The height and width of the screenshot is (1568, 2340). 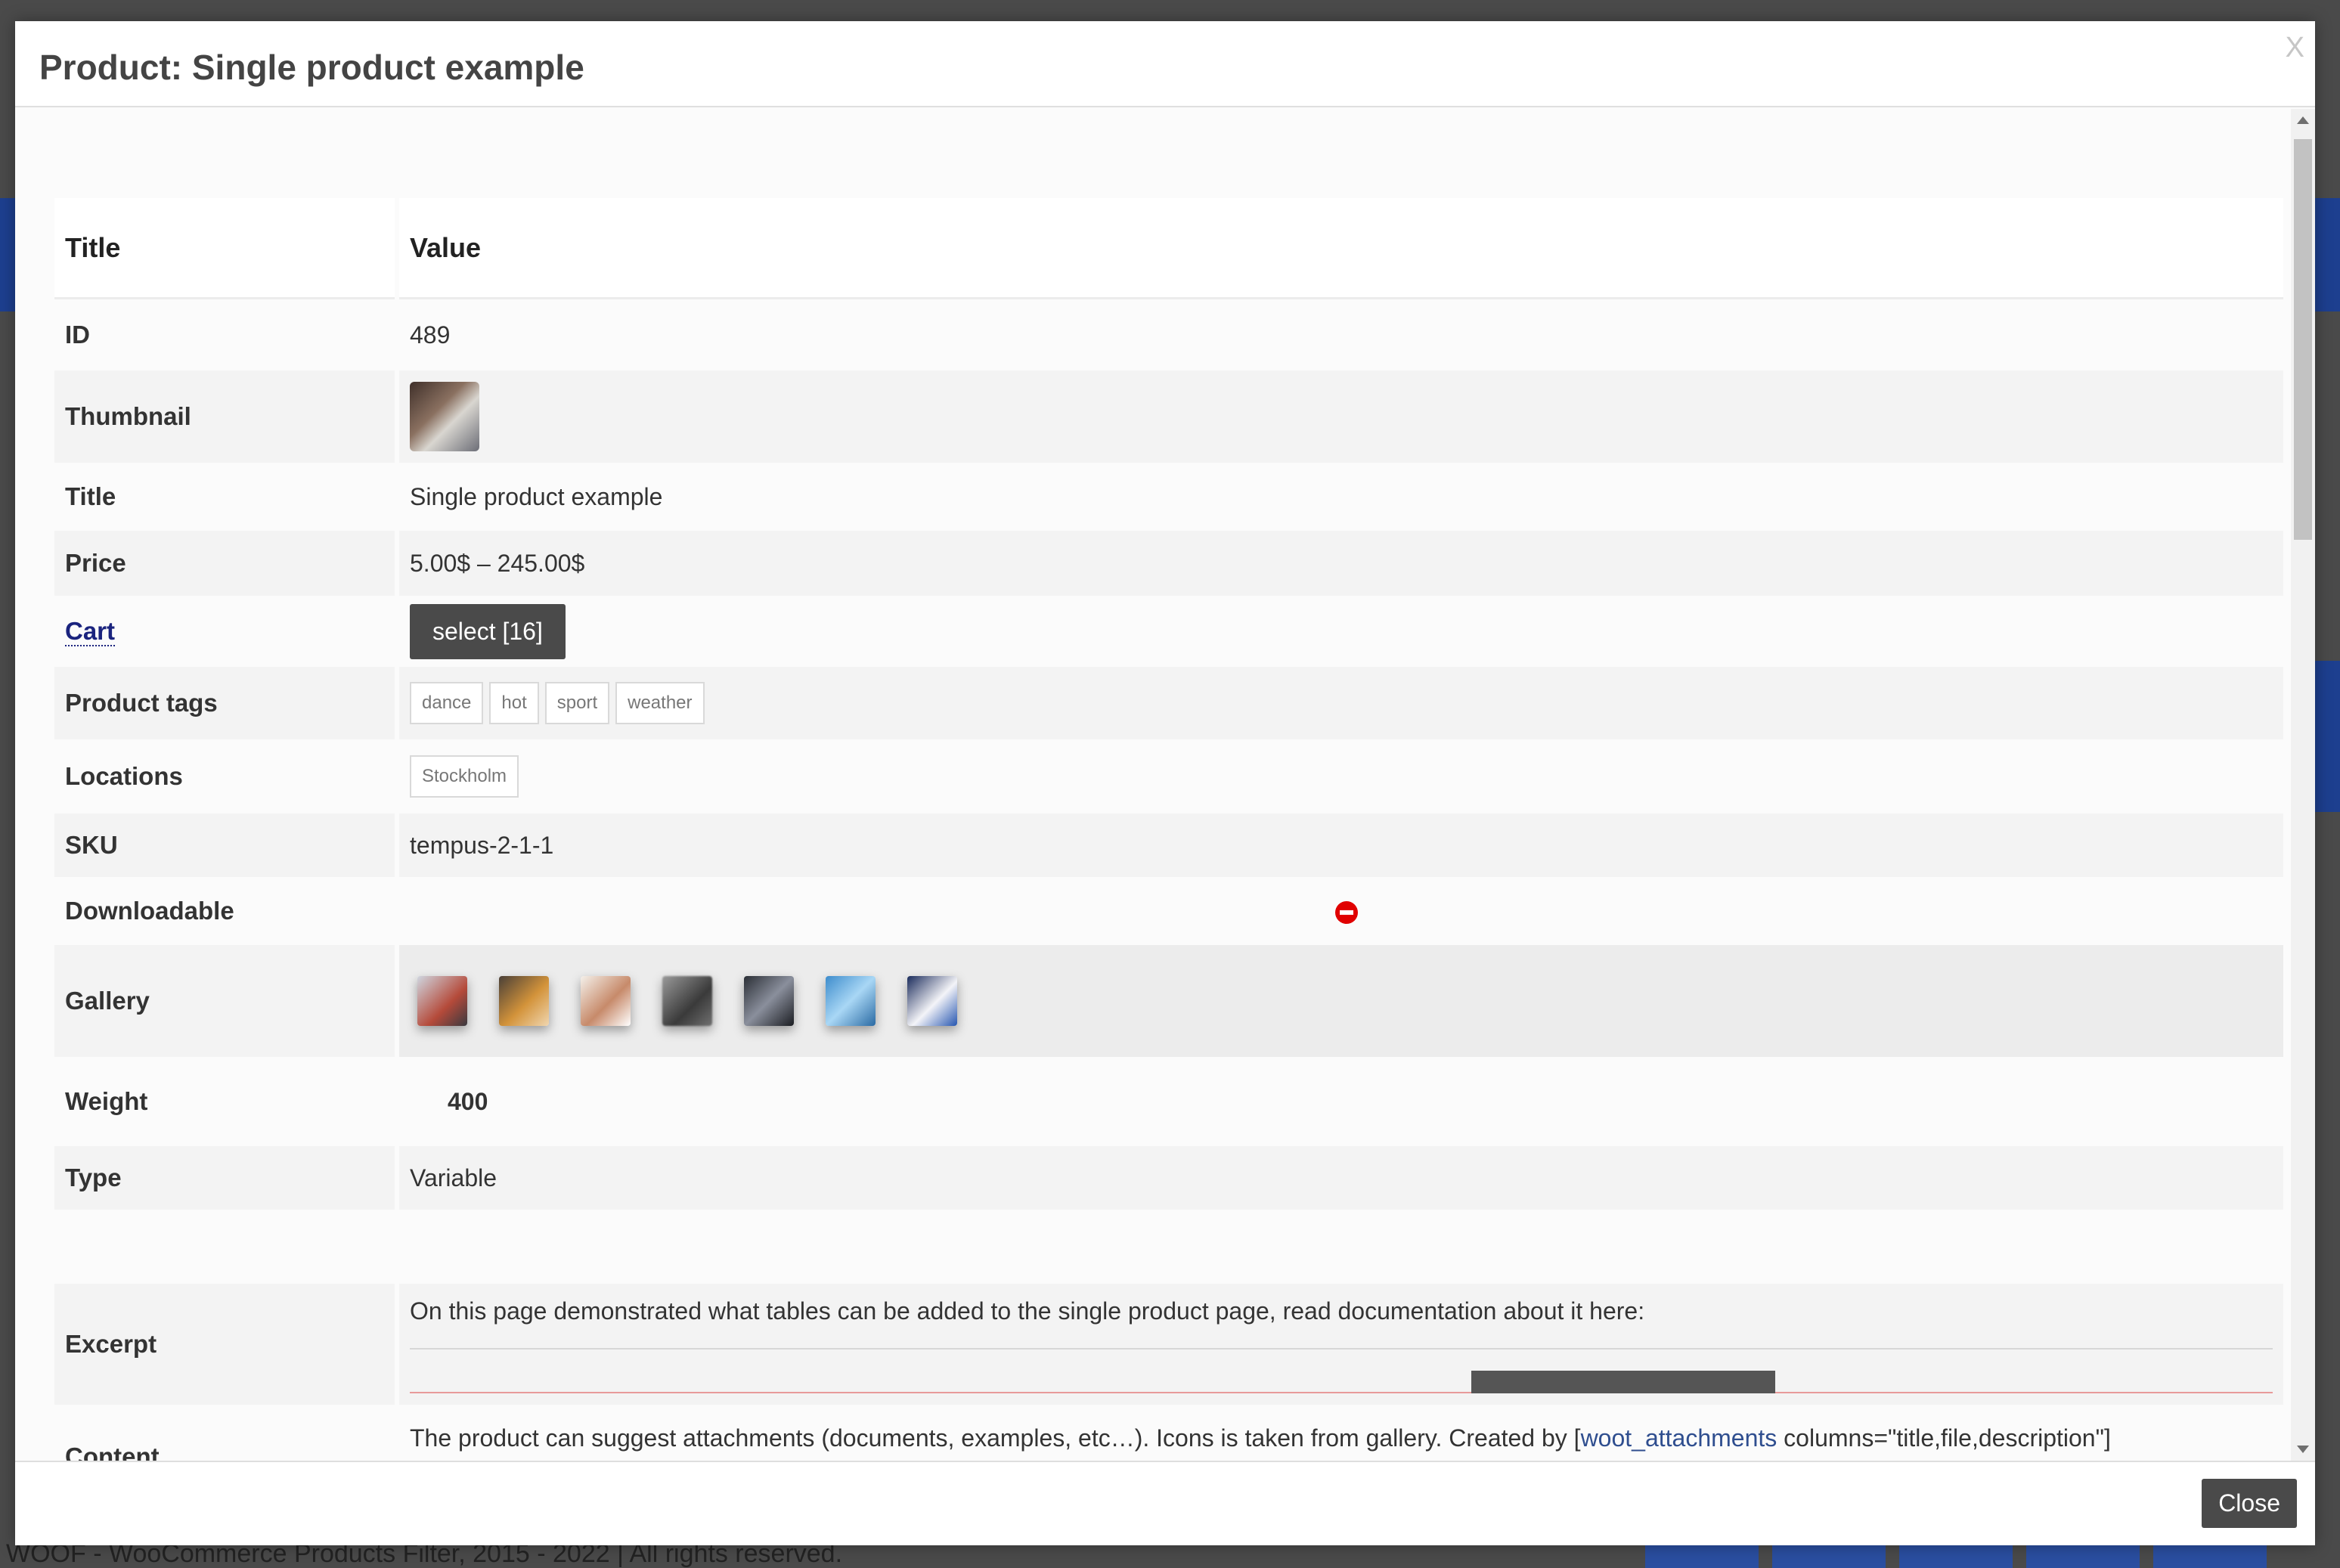 What do you see at coordinates (1341, 1101) in the screenshot?
I see `product-weight: 400` at bounding box center [1341, 1101].